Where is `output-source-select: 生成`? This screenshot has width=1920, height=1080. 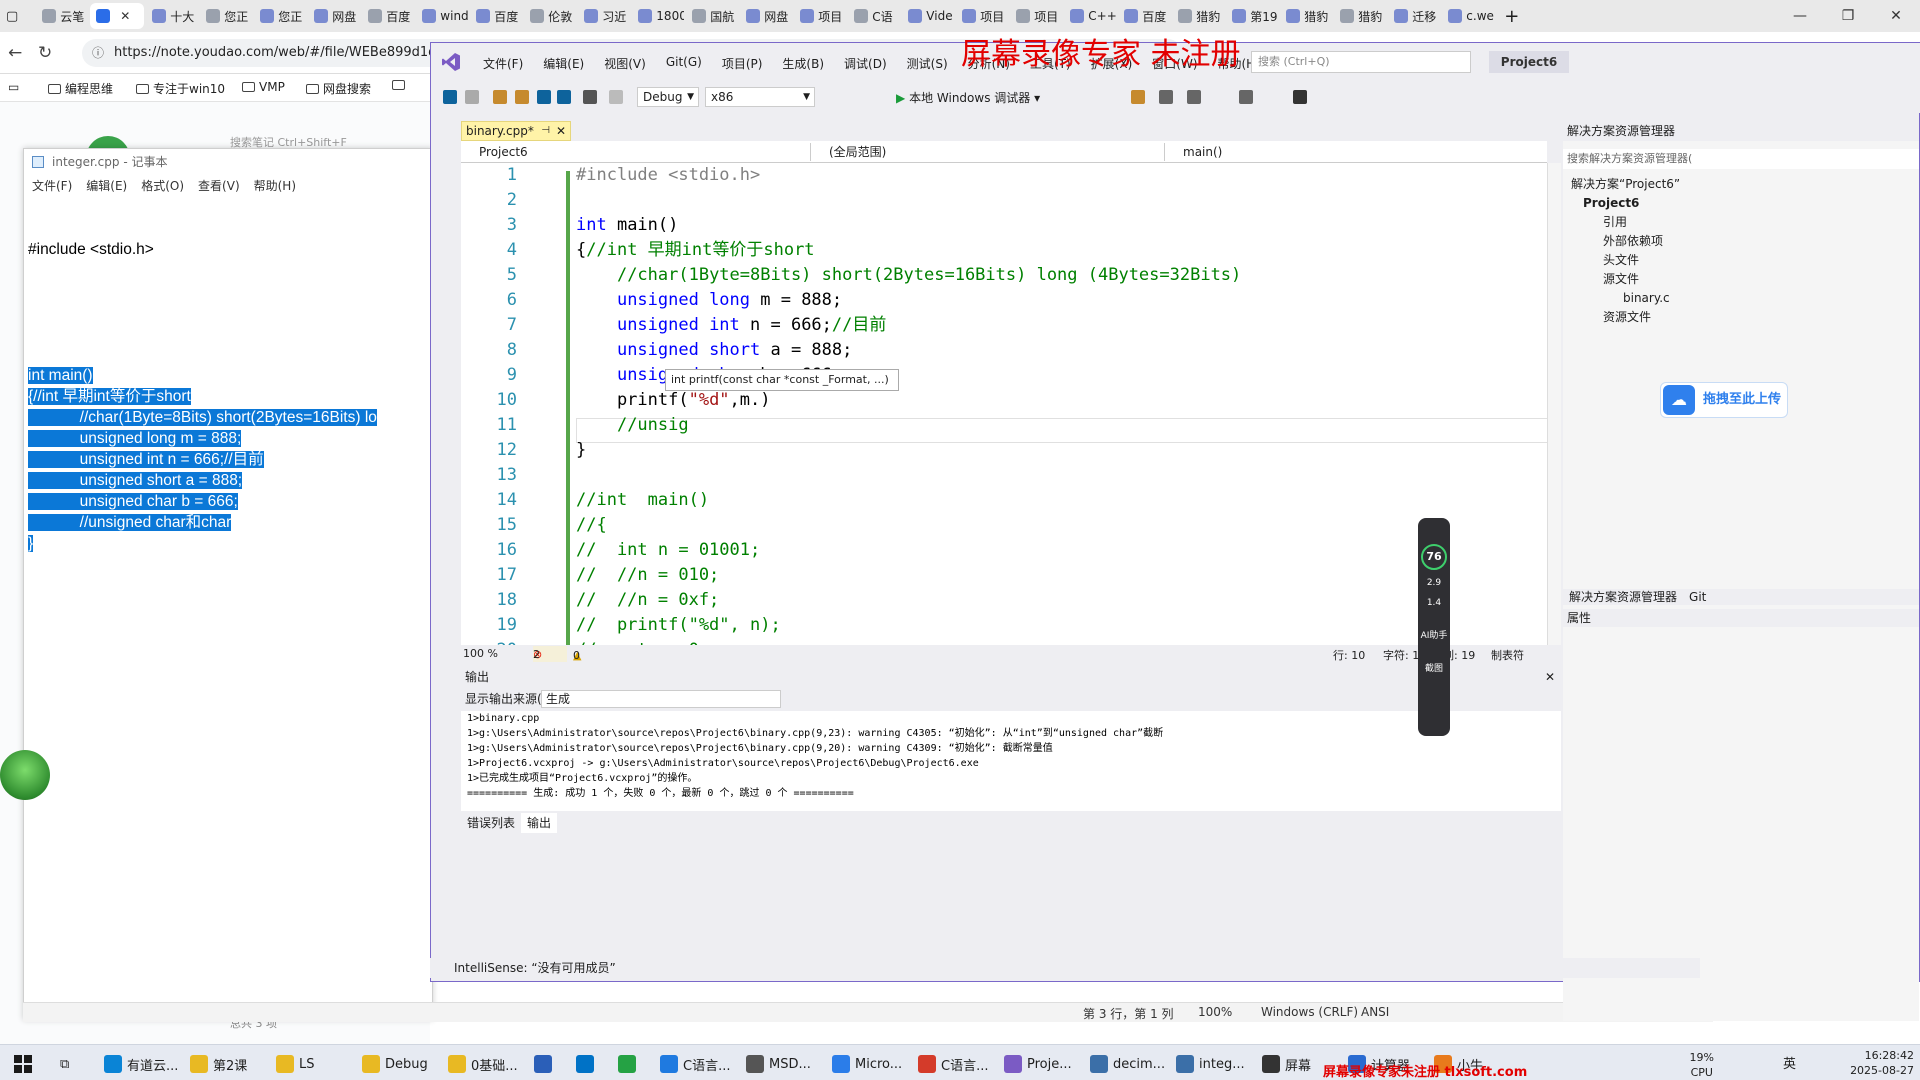
output-source-select: 生成 is located at coordinates (661, 699).